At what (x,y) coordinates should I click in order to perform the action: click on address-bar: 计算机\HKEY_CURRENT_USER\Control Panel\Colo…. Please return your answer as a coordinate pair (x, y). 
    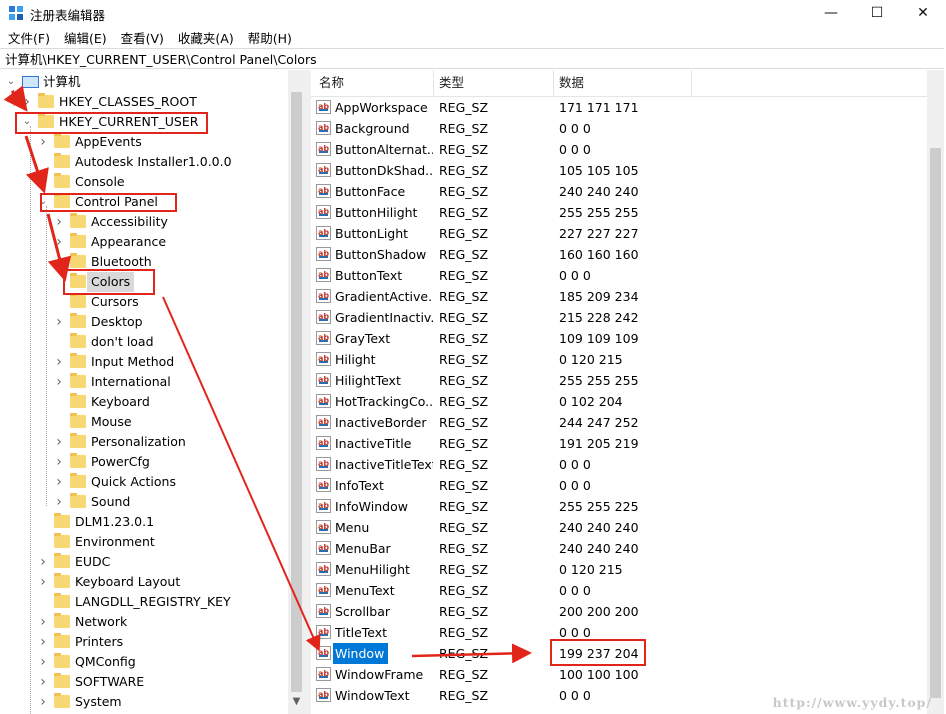
    Looking at the image, I should click on (472, 58).